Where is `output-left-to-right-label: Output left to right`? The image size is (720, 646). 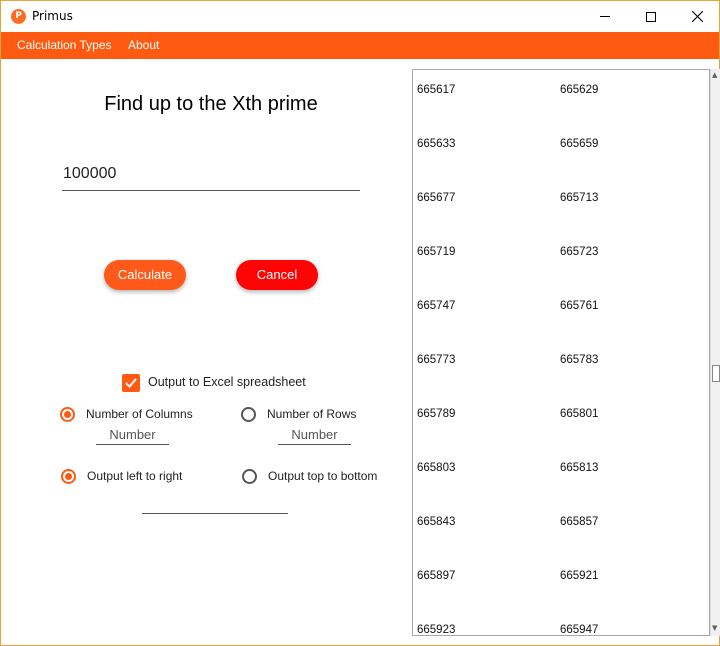 output-left-to-right-label: Output left to right is located at coordinates (135, 476).